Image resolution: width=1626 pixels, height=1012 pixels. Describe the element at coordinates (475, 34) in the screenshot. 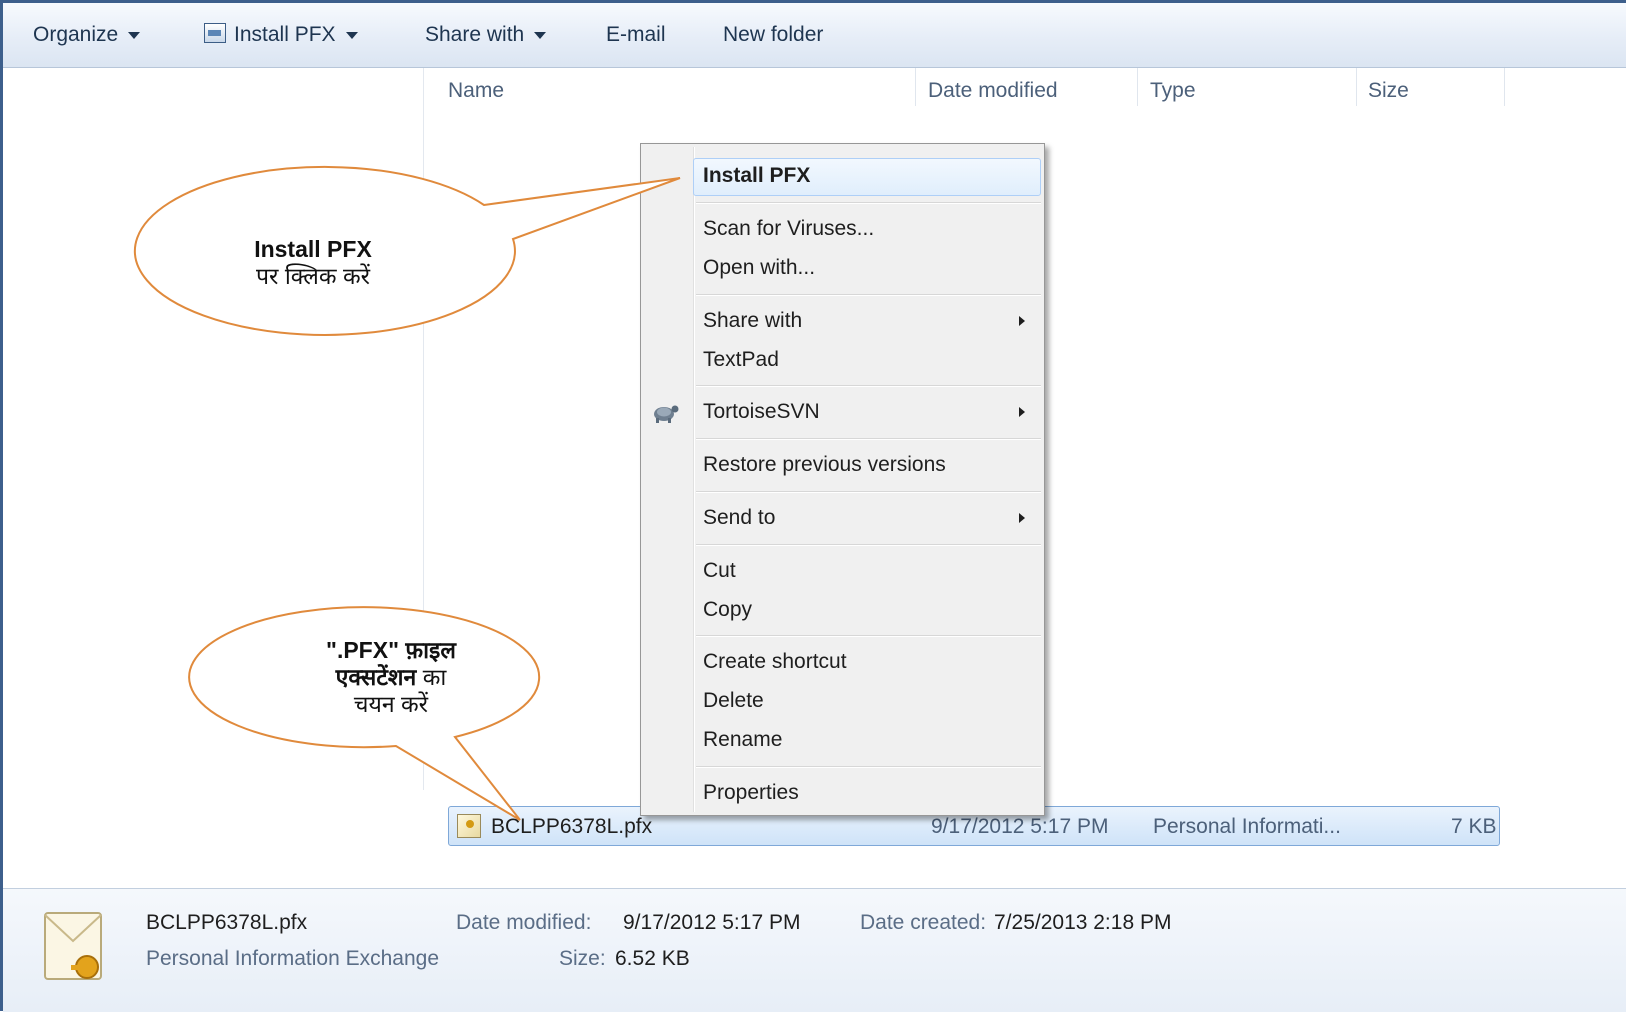

I see `share-with-label: Share with` at that location.